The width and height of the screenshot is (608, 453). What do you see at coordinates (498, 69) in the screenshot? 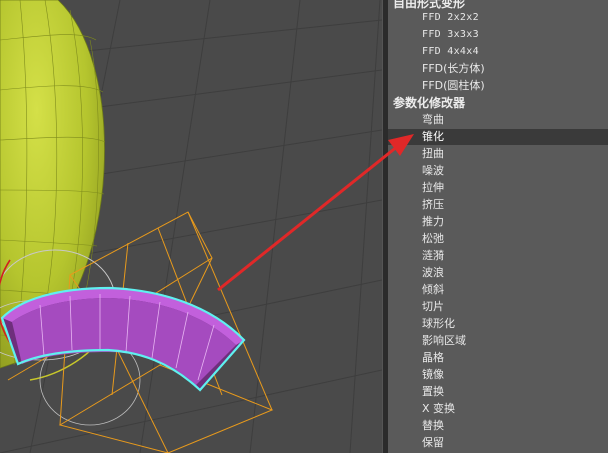
I see `menu-item-ffd-box: FFD(长方体)` at bounding box center [498, 69].